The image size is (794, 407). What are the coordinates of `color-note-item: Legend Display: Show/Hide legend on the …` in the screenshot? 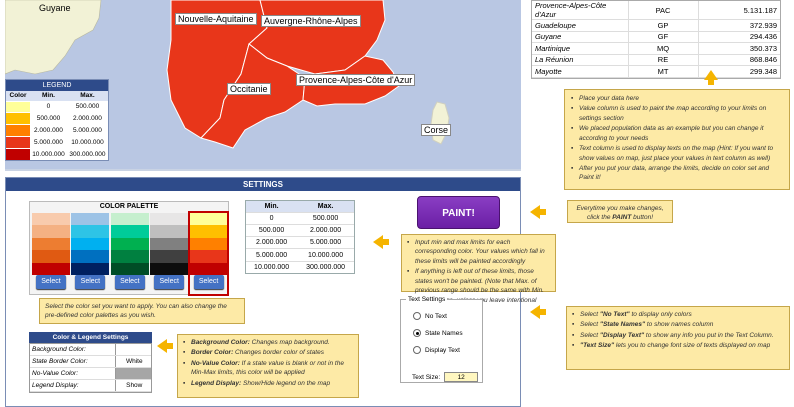 It's located at (268, 384).